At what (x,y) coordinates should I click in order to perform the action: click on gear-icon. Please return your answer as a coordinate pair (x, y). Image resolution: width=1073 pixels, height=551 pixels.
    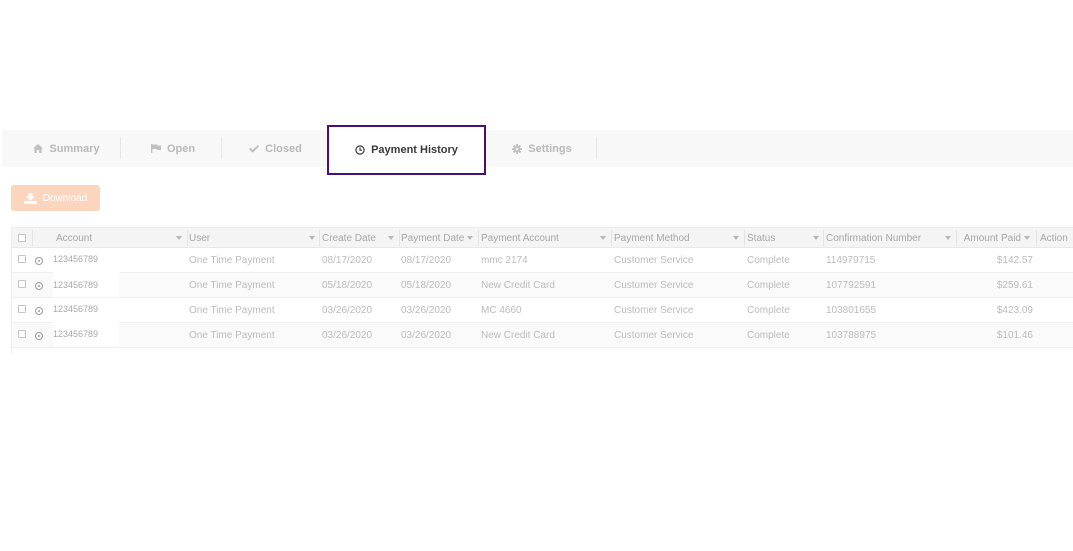
    Looking at the image, I should click on (517, 148).